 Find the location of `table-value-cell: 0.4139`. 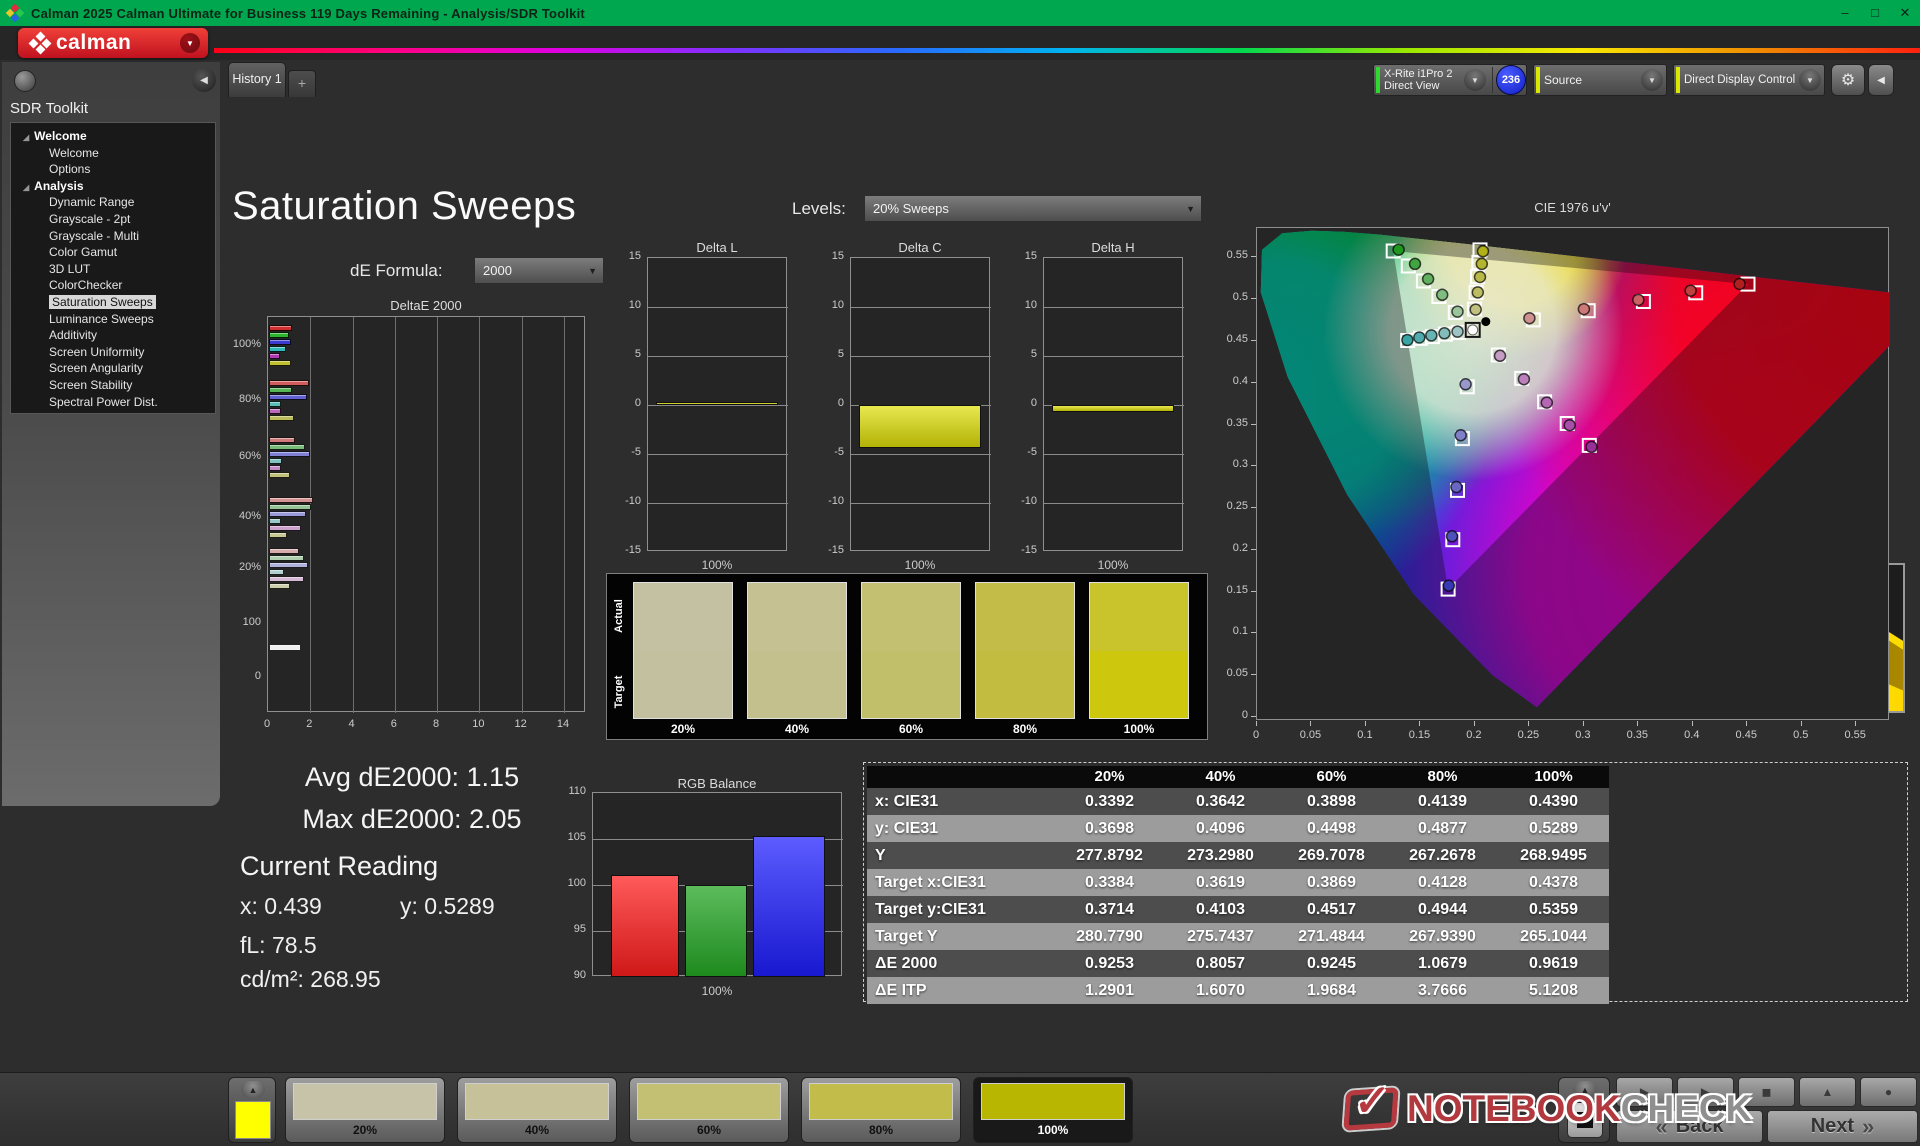

table-value-cell: 0.4139 is located at coordinates (1442, 801).